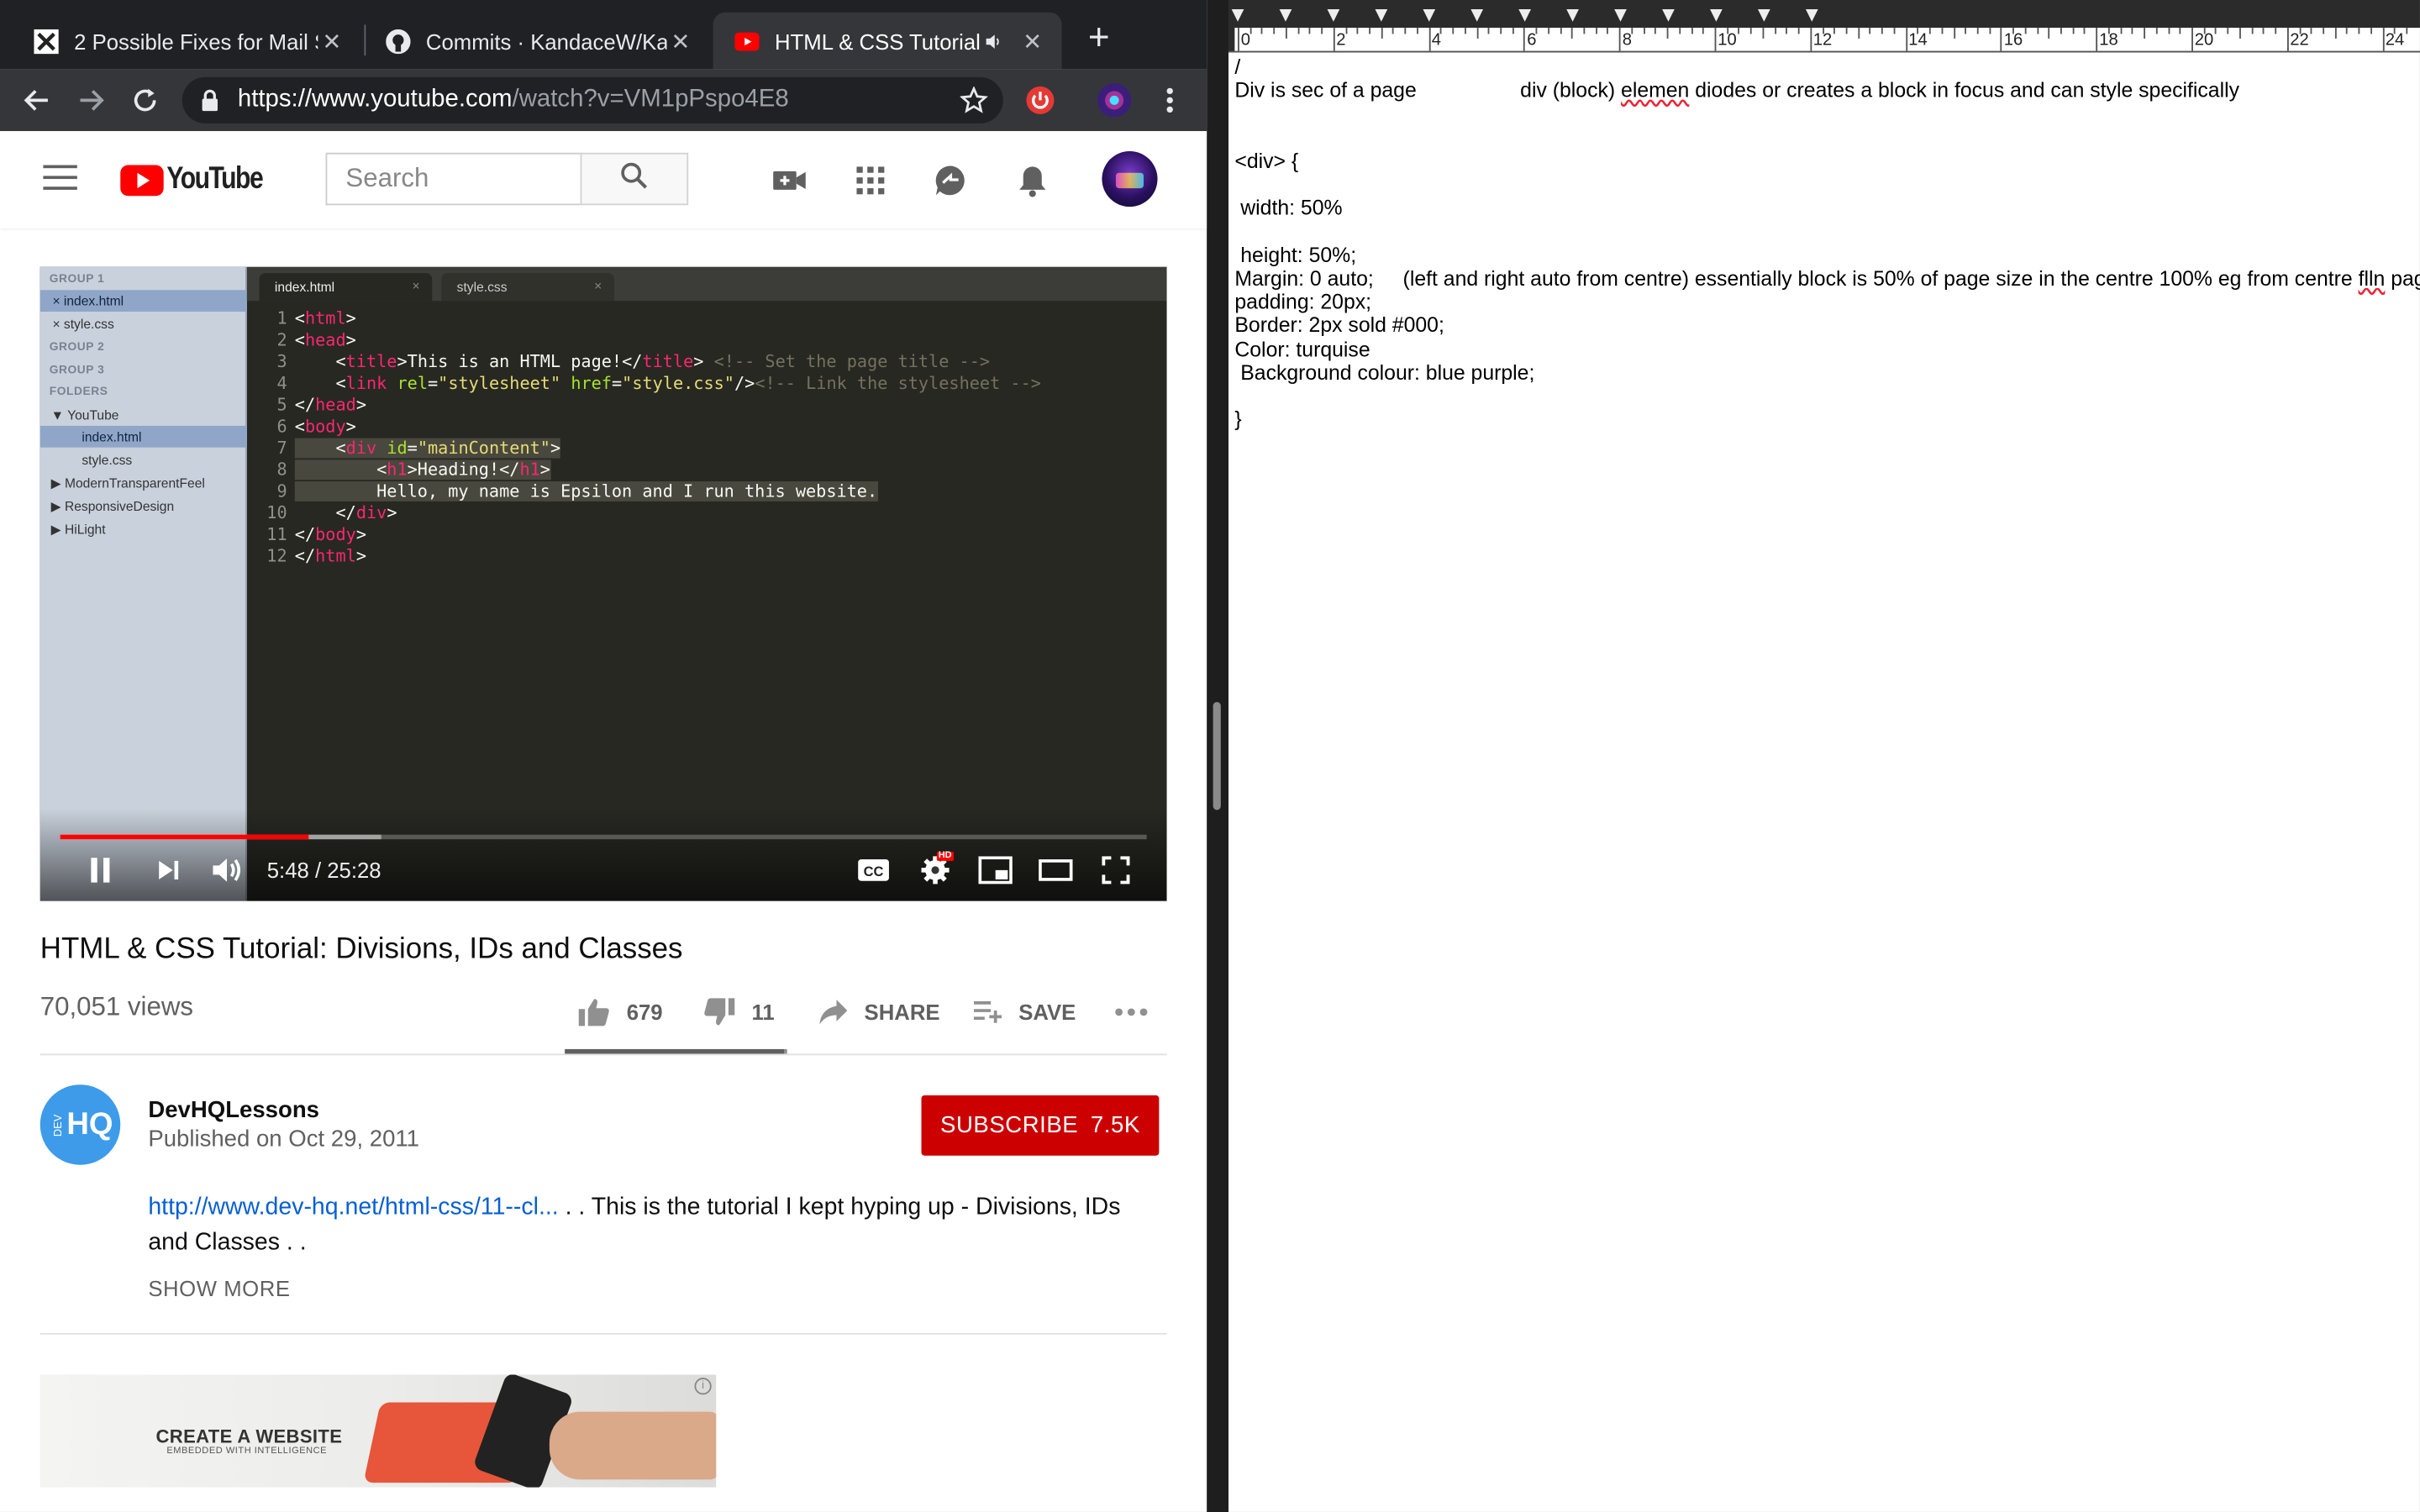 The image size is (2420, 1512). Describe the element at coordinates (620, 1012) in the screenshot. I see `like-button: 679` at that location.